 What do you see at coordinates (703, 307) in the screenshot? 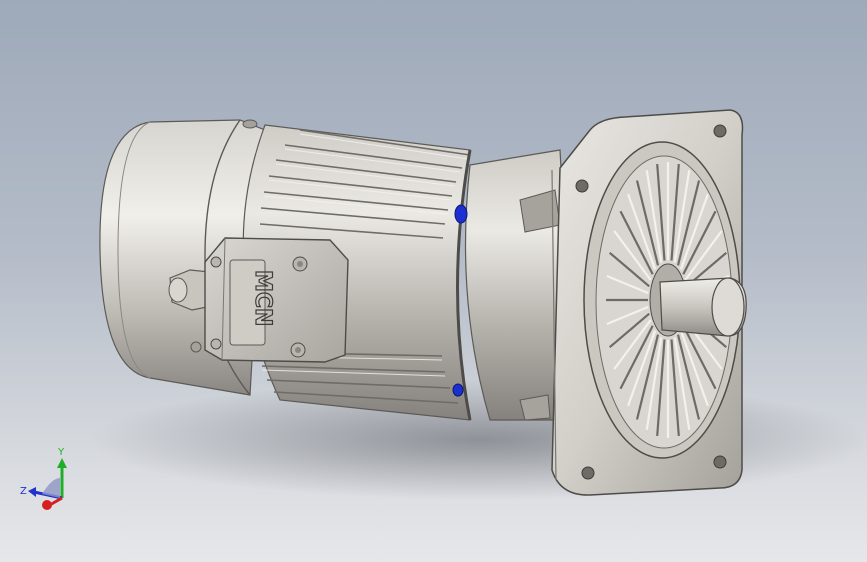
I see `output-shaft` at bounding box center [703, 307].